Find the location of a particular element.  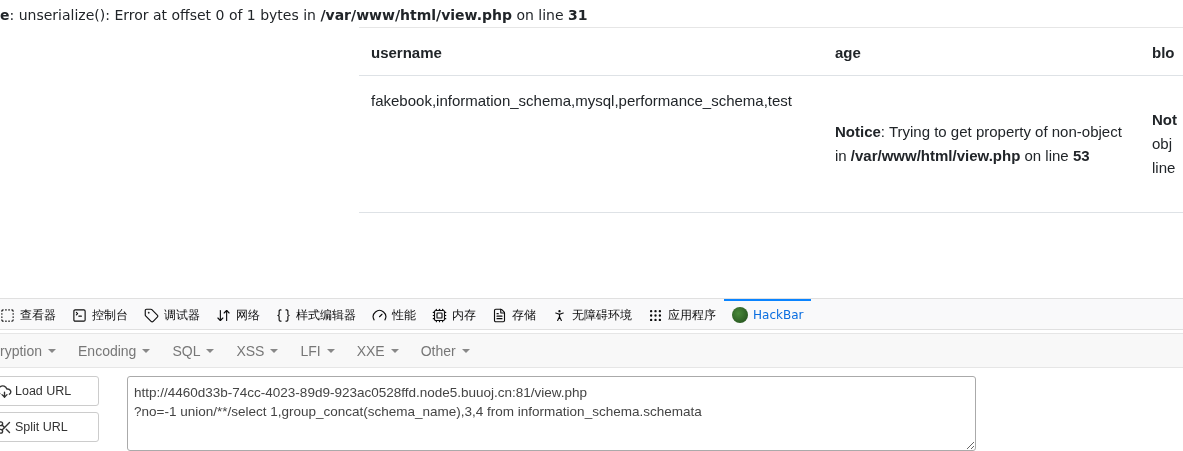

split-url-button: Split URL is located at coordinates (49, 427).